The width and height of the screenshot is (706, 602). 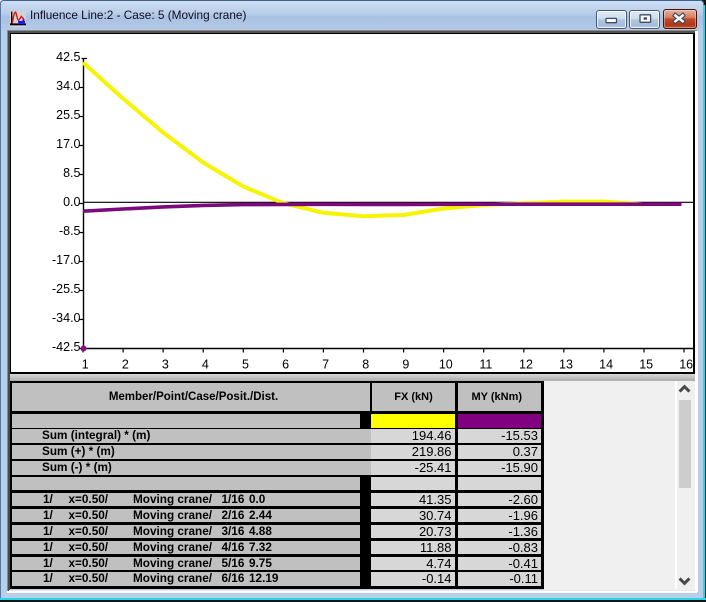 I want to click on svg-text: -34.0, so click(x=66, y=318).